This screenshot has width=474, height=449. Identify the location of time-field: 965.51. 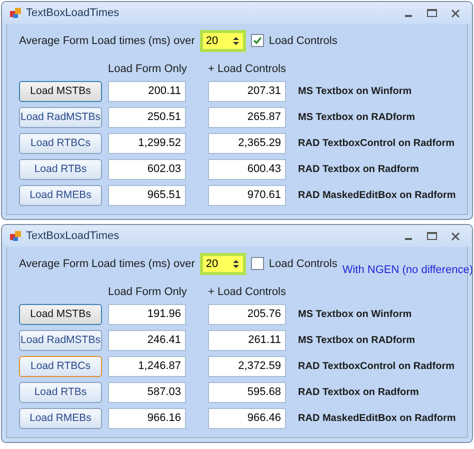
(147, 195).